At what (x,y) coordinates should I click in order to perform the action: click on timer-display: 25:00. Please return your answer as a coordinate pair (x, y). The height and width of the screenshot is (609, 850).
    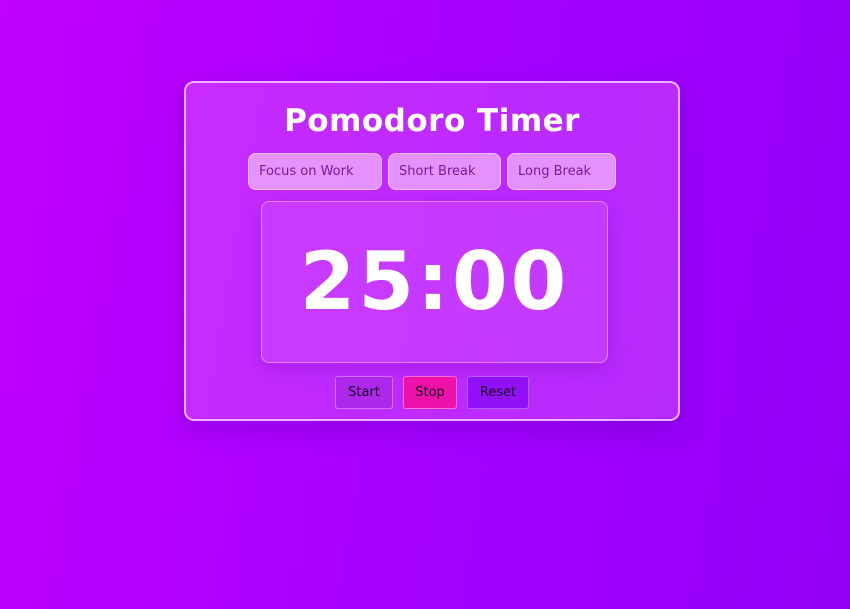
    Looking at the image, I should click on (434, 281).